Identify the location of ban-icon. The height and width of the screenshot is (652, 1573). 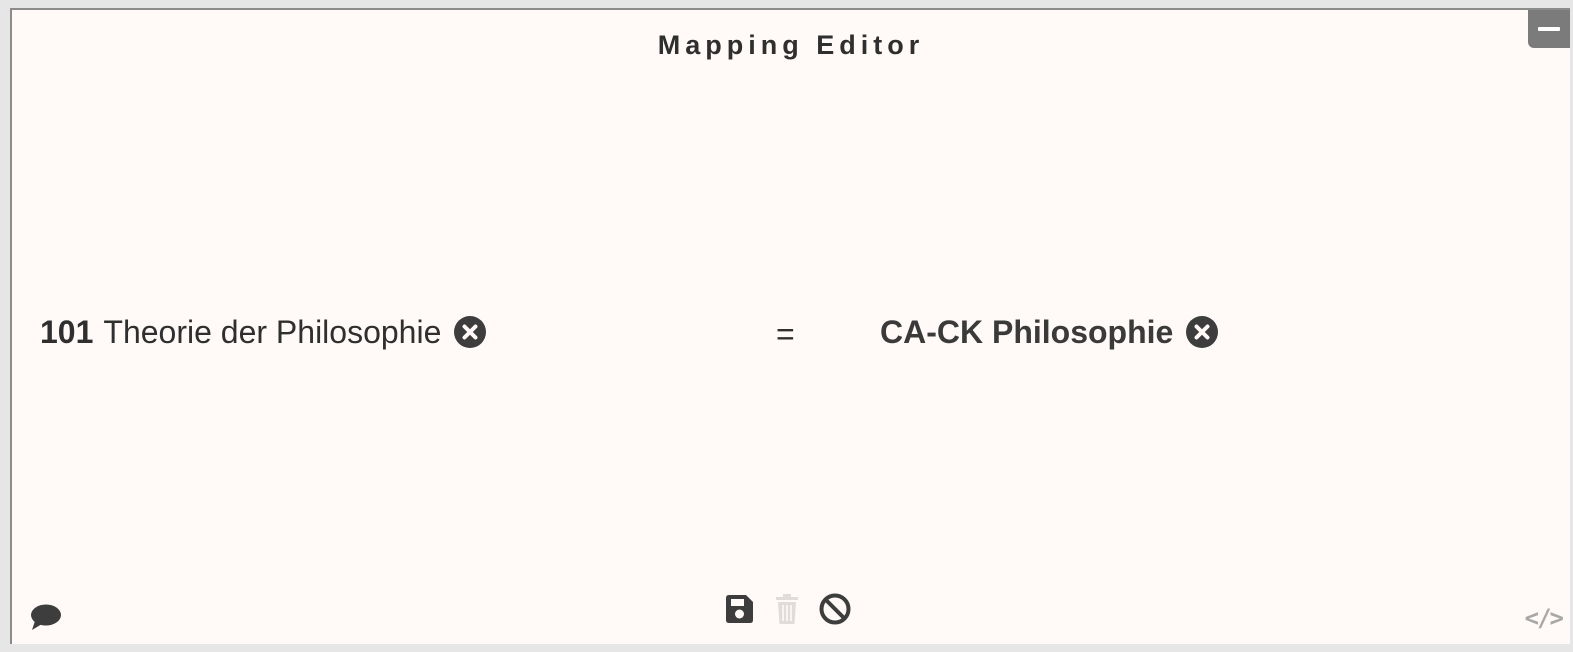
(835, 609).